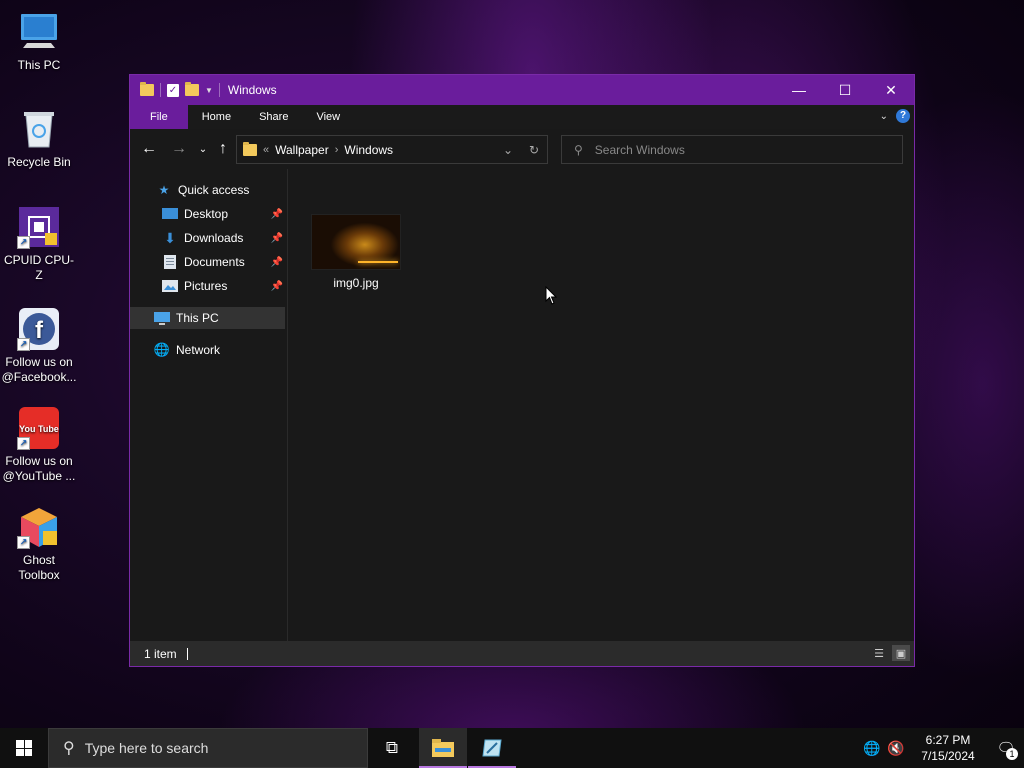 This screenshot has height=768, width=1024. Describe the element at coordinates (884, 116) in the screenshot. I see `expand-ribbon-chevron-icon: ⌄` at that location.